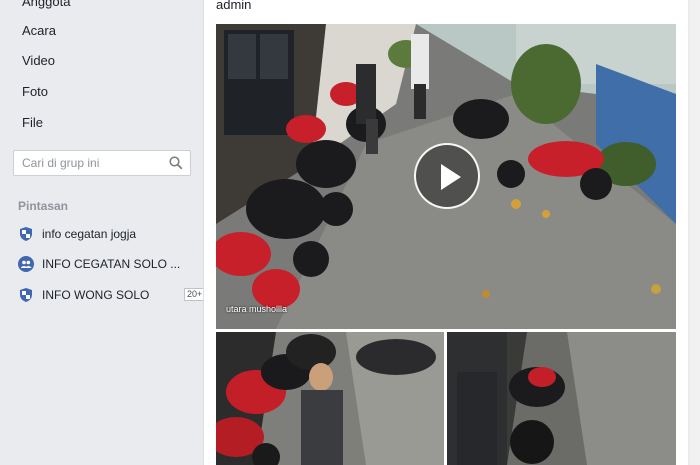 This screenshot has height=465, width=700. Describe the element at coordinates (26, 264) in the screenshot. I see `group-people-icon` at that location.